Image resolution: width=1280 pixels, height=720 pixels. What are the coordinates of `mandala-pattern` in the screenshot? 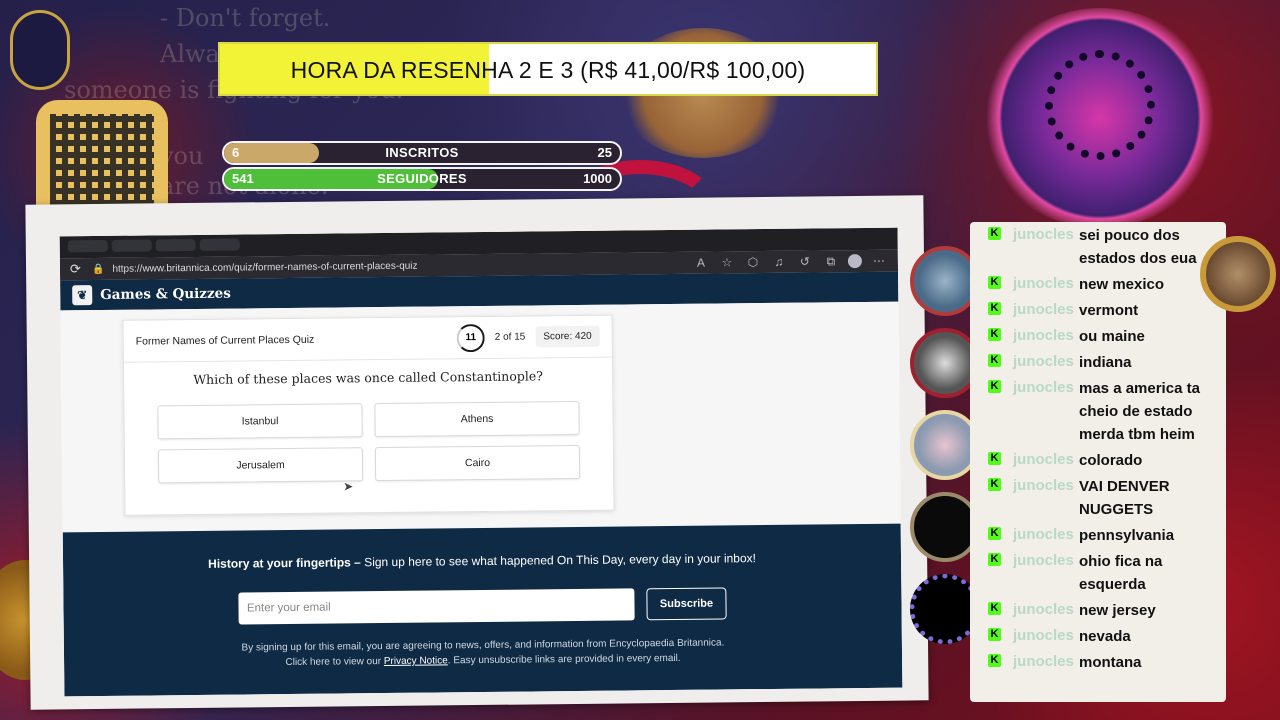 It's located at (1100, 105).